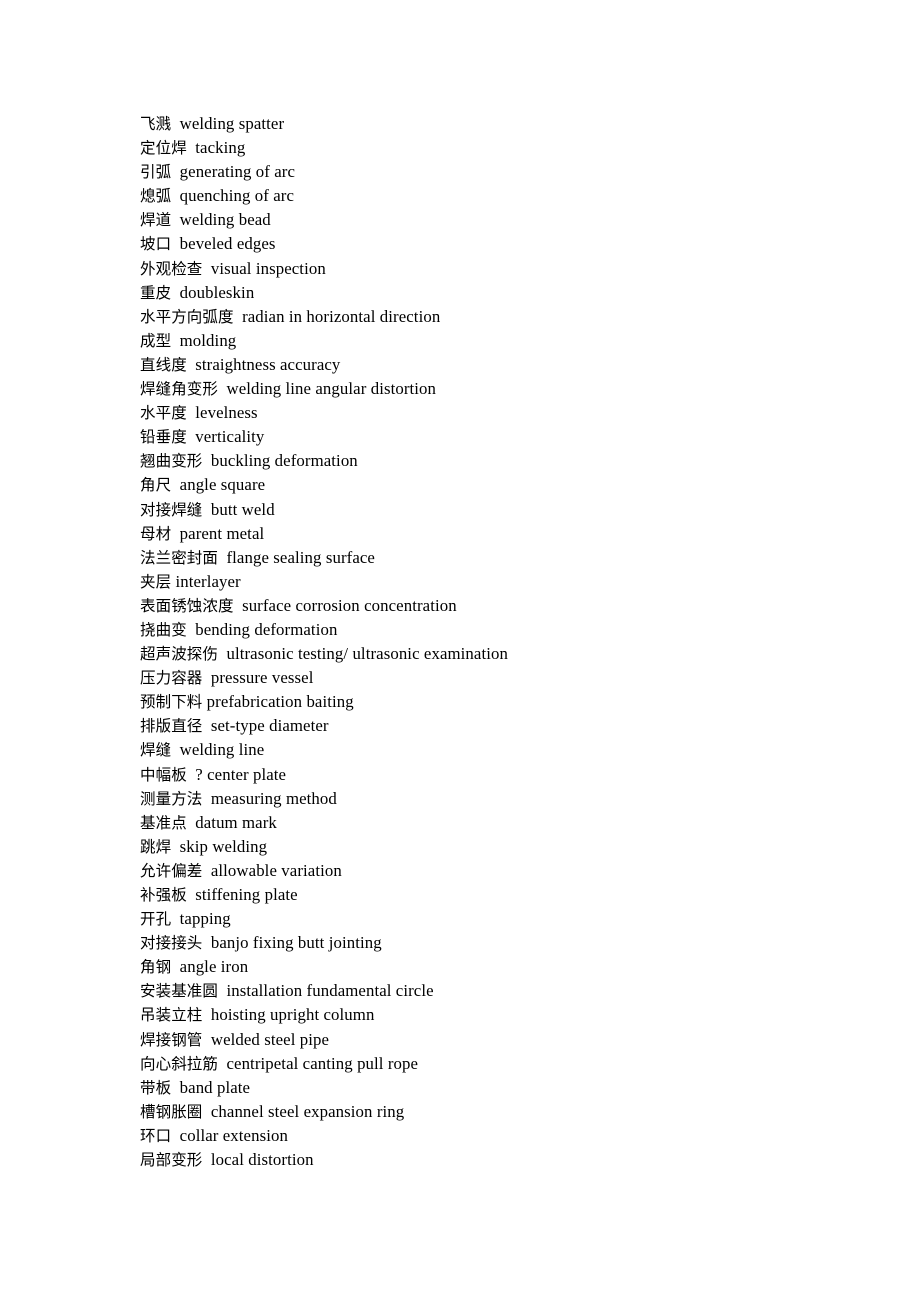 This screenshot has width=920, height=1302. Describe the element at coordinates (242, 509) in the screenshot. I see `glossary-gloss-english: butt weld` at that location.